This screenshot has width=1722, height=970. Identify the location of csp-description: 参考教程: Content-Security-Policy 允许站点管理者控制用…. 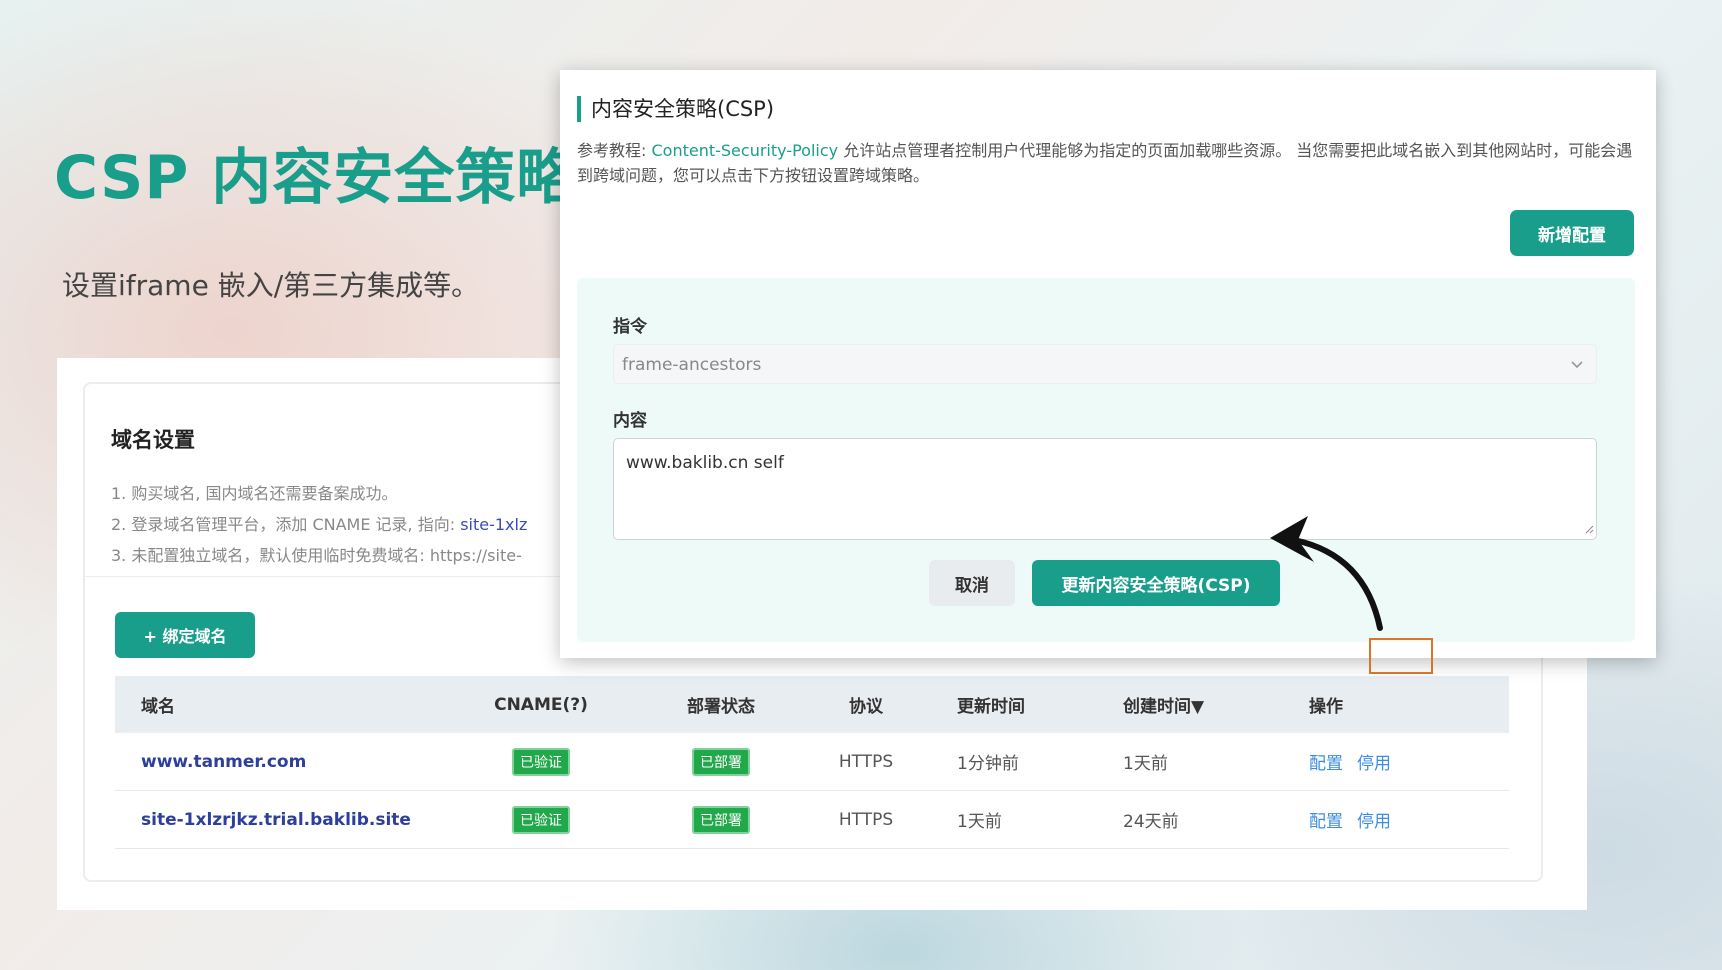
(1105, 163).